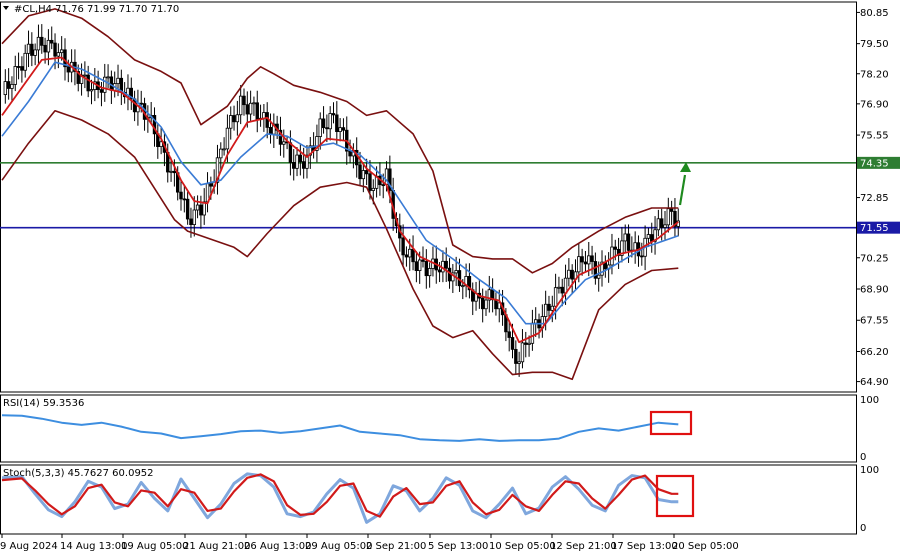 The width and height of the screenshot is (900, 555). I want to click on osc-tick-label: 0, so click(863, 528).